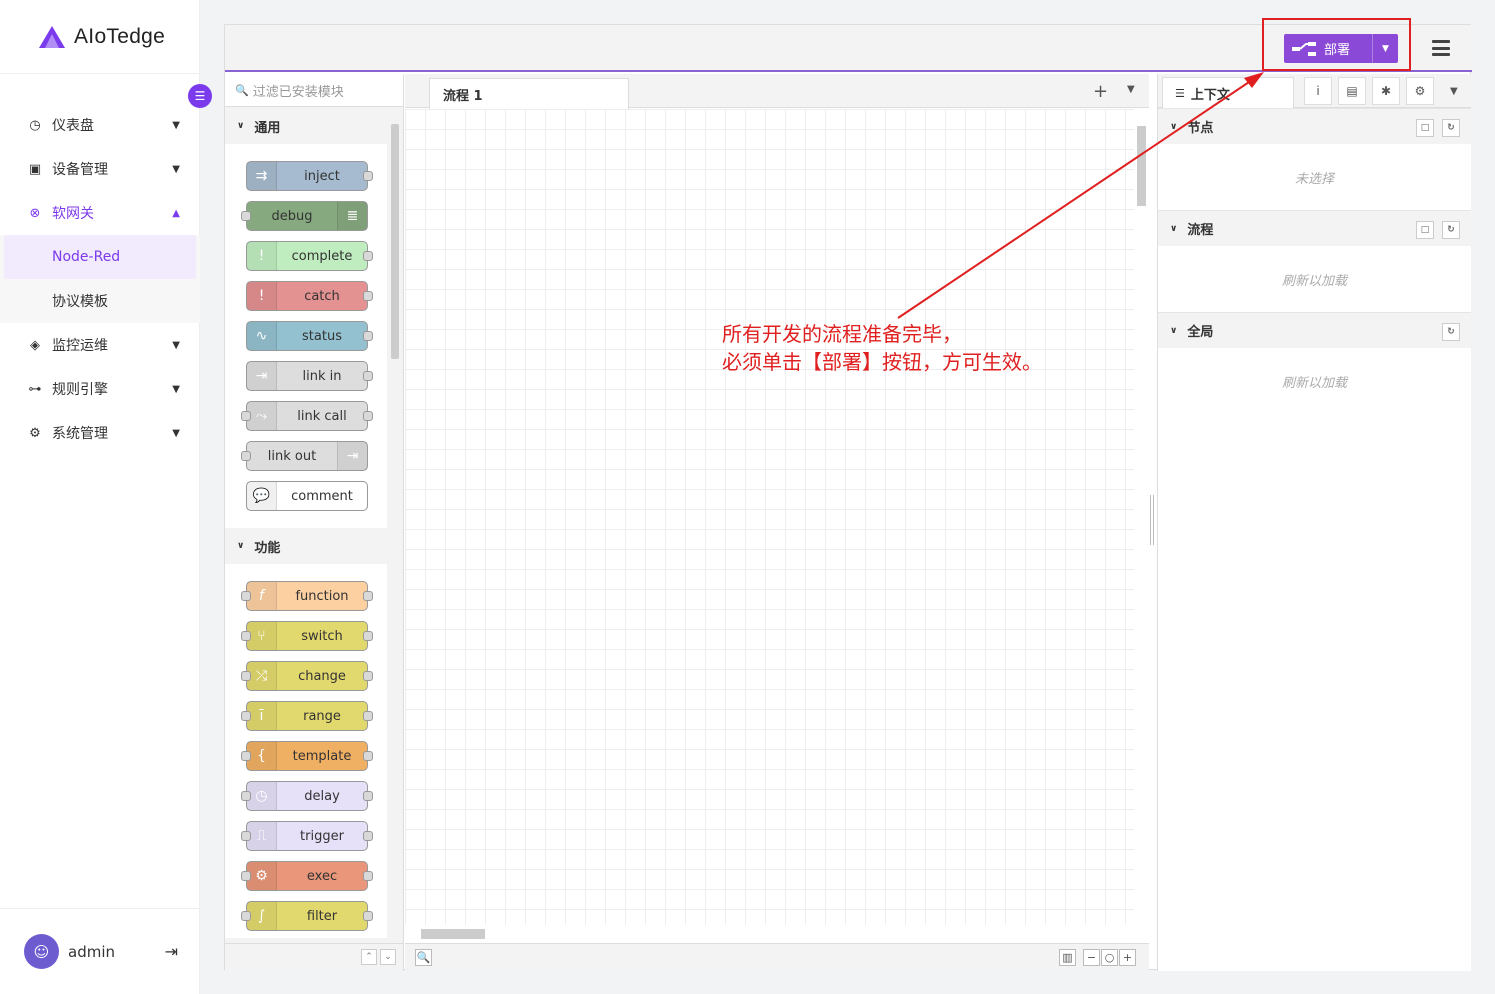 Image resolution: width=1495 pixels, height=994 pixels. I want to click on sidebar-tabs: ☰ 上下文 i ▤ ✱ ⚙ ▼, so click(1314, 91).